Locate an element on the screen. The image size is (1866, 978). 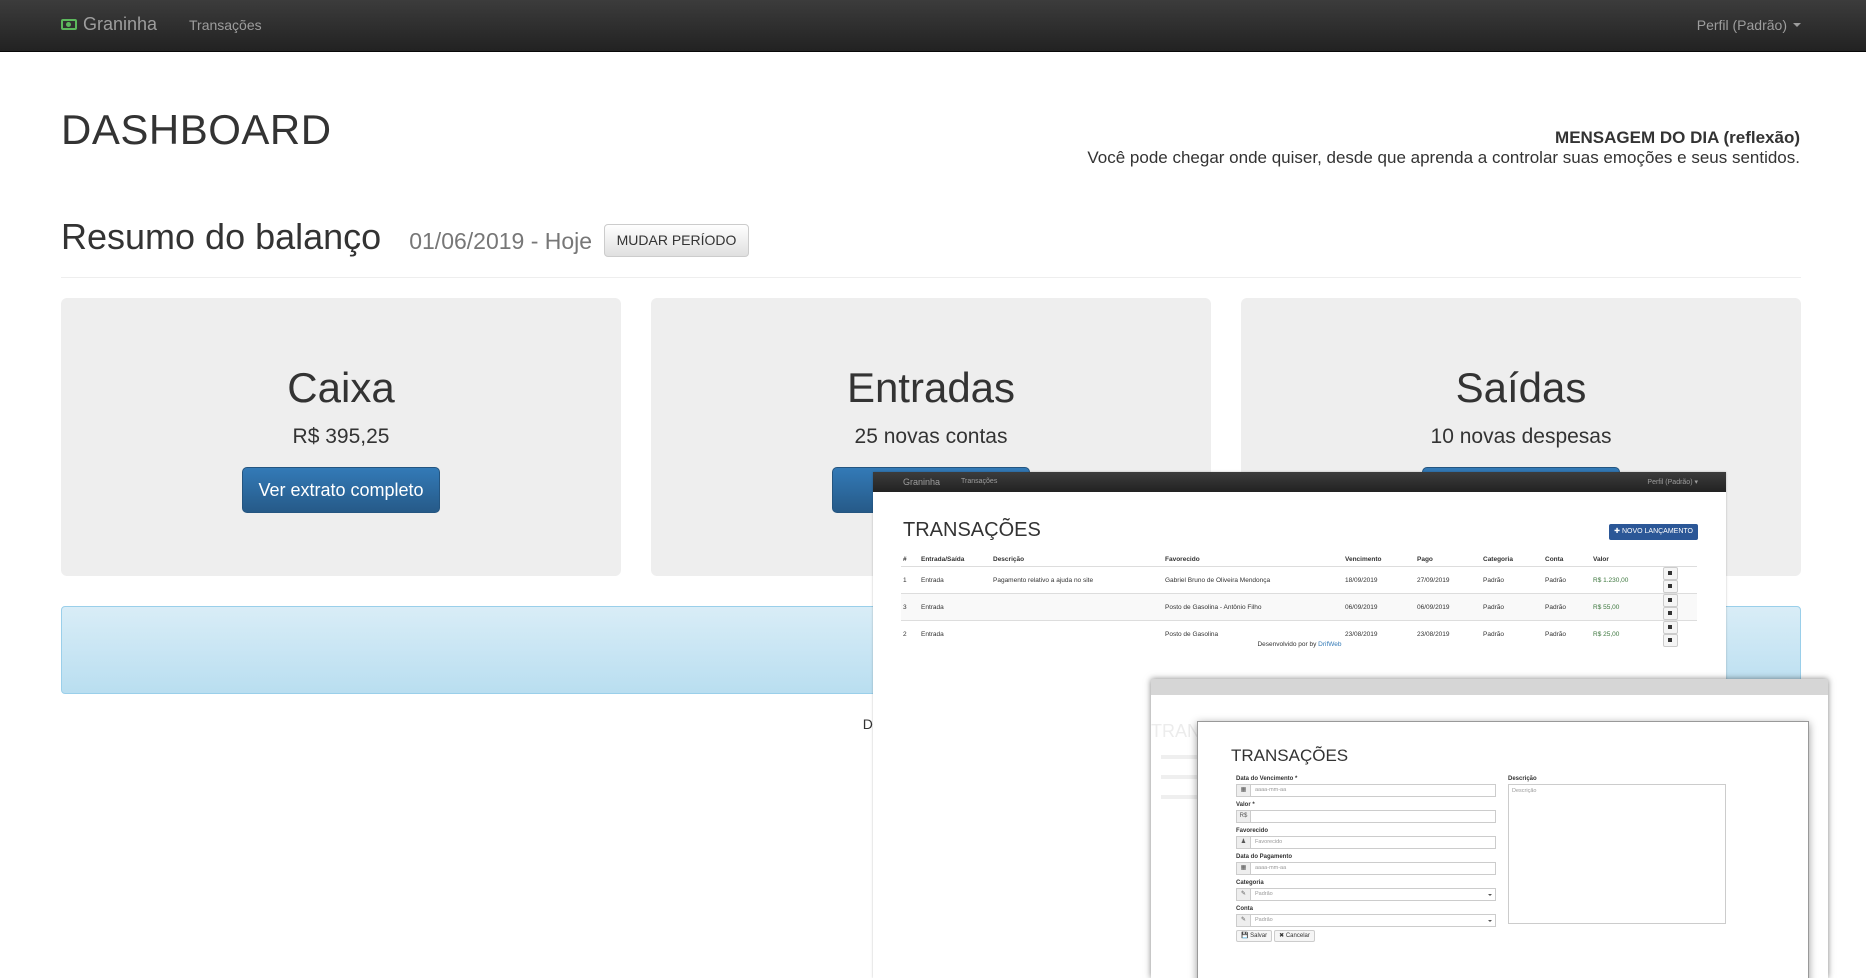
form-group-payee: Favorecido ♟ Favorecido is located at coordinates (1366, 838).